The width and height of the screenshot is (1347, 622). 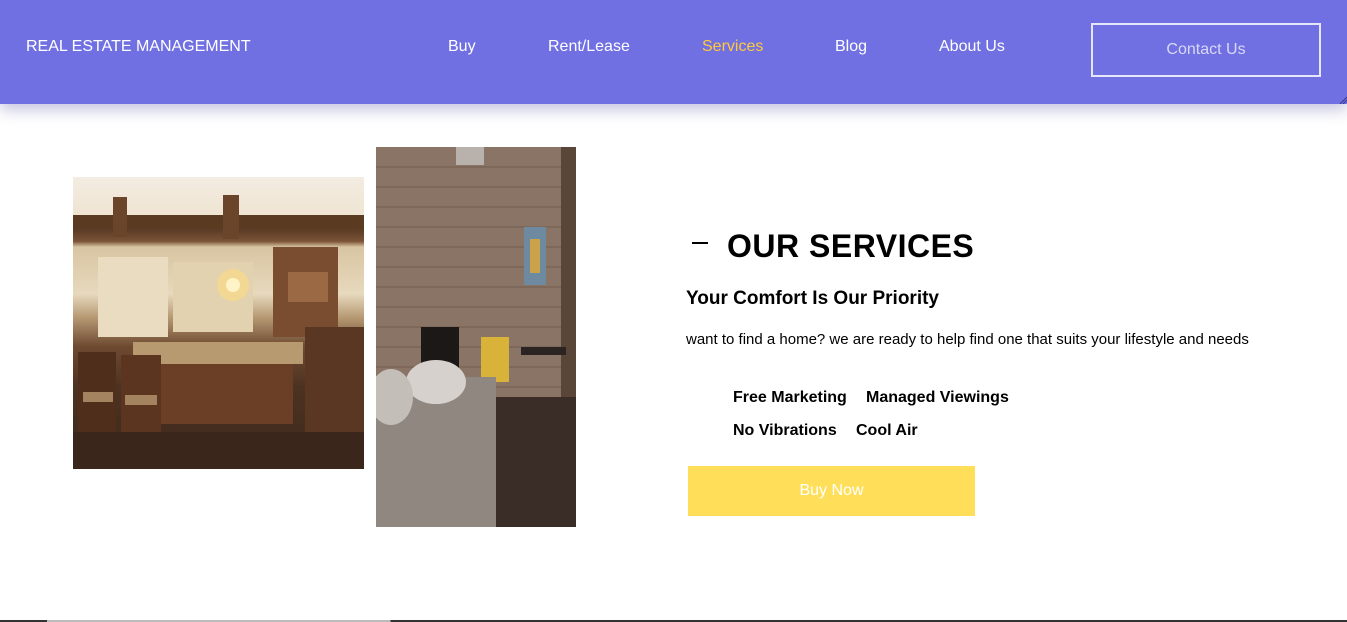 What do you see at coordinates (972, 47) in the screenshot?
I see `nav-link-about-us: About Us` at bounding box center [972, 47].